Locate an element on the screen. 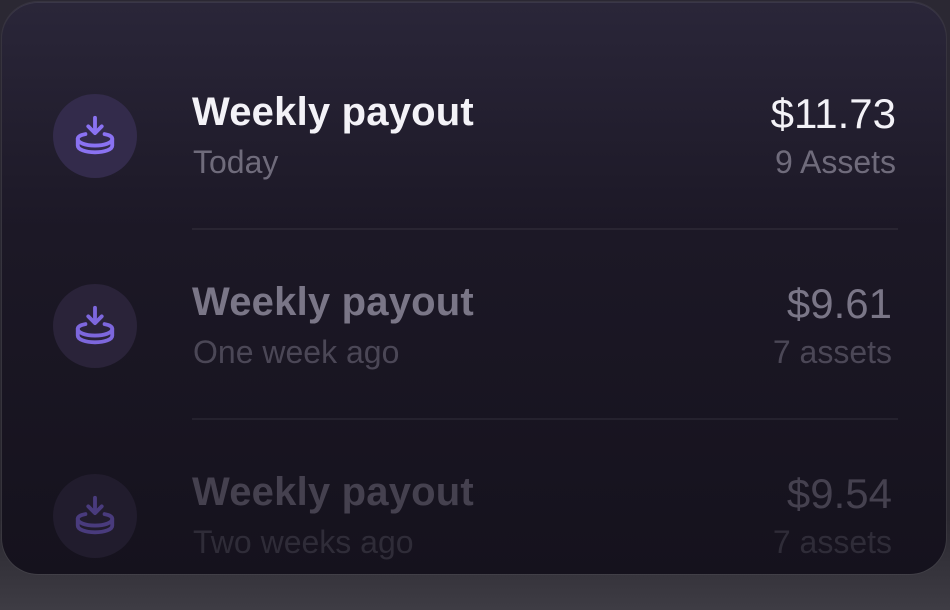  payout-asset-count: 9 Assets is located at coordinates (835, 162).